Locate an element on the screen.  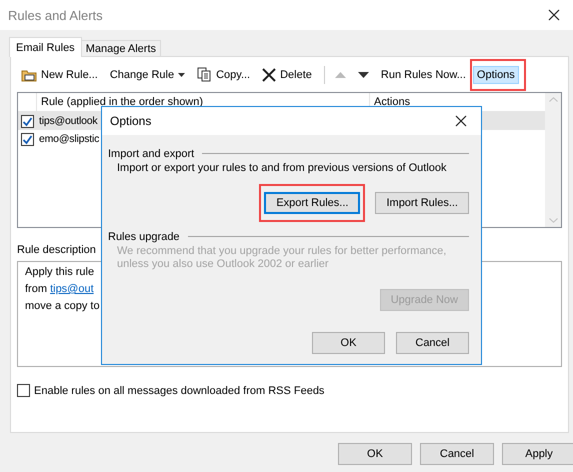
dialog-button: Apply is located at coordinates (537, 454).